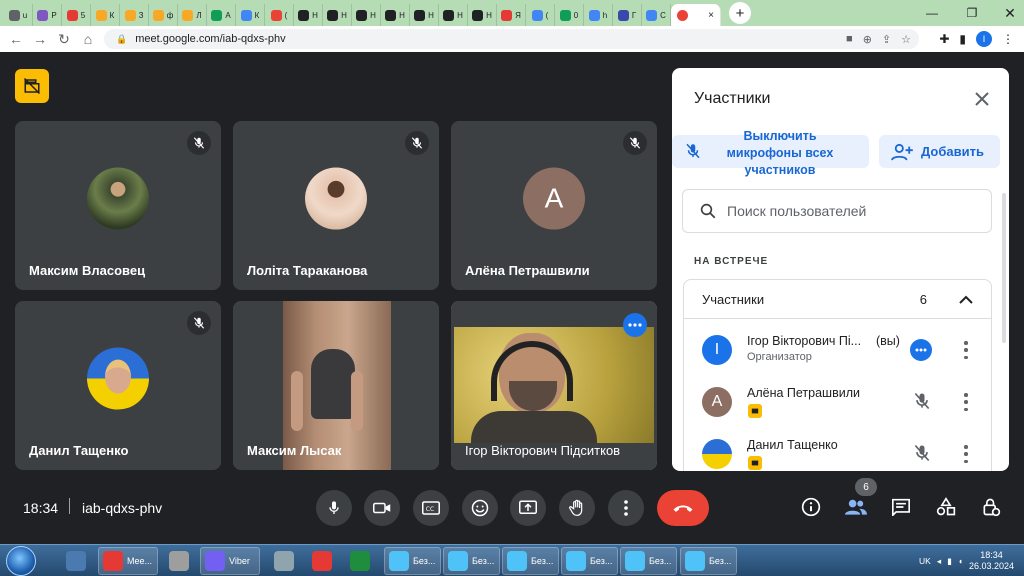 Image resolution: width=1024 pixels, height=576 pixels. I want to click on restore-button: ❐, so click(972, 13).